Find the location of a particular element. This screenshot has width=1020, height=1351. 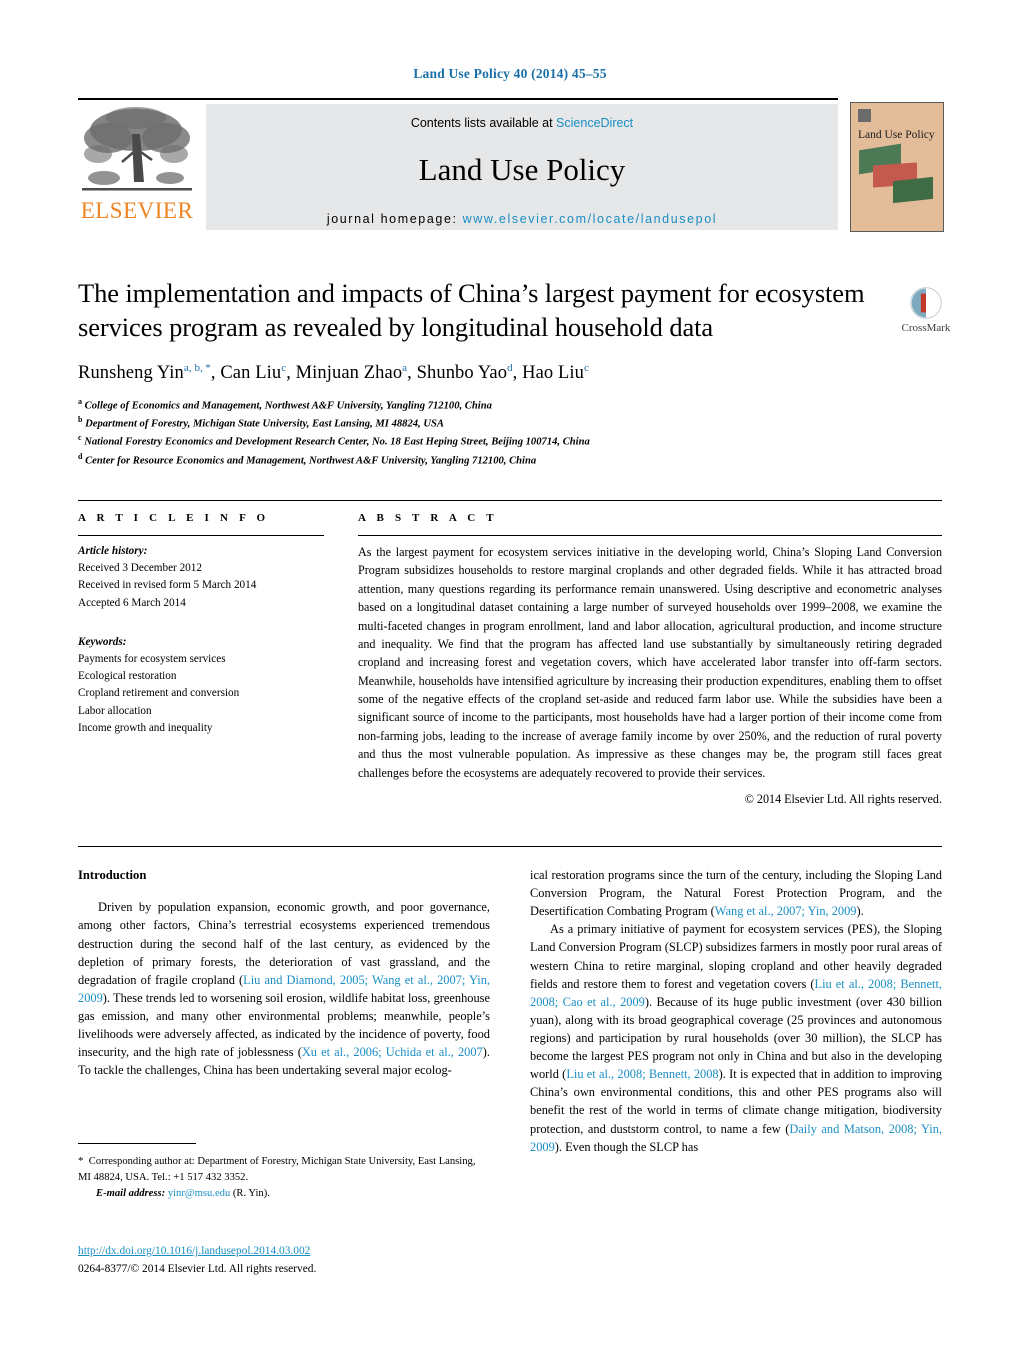

journal-cover-thumbnail: Land Use Policy is located at coordinates (897, 167).